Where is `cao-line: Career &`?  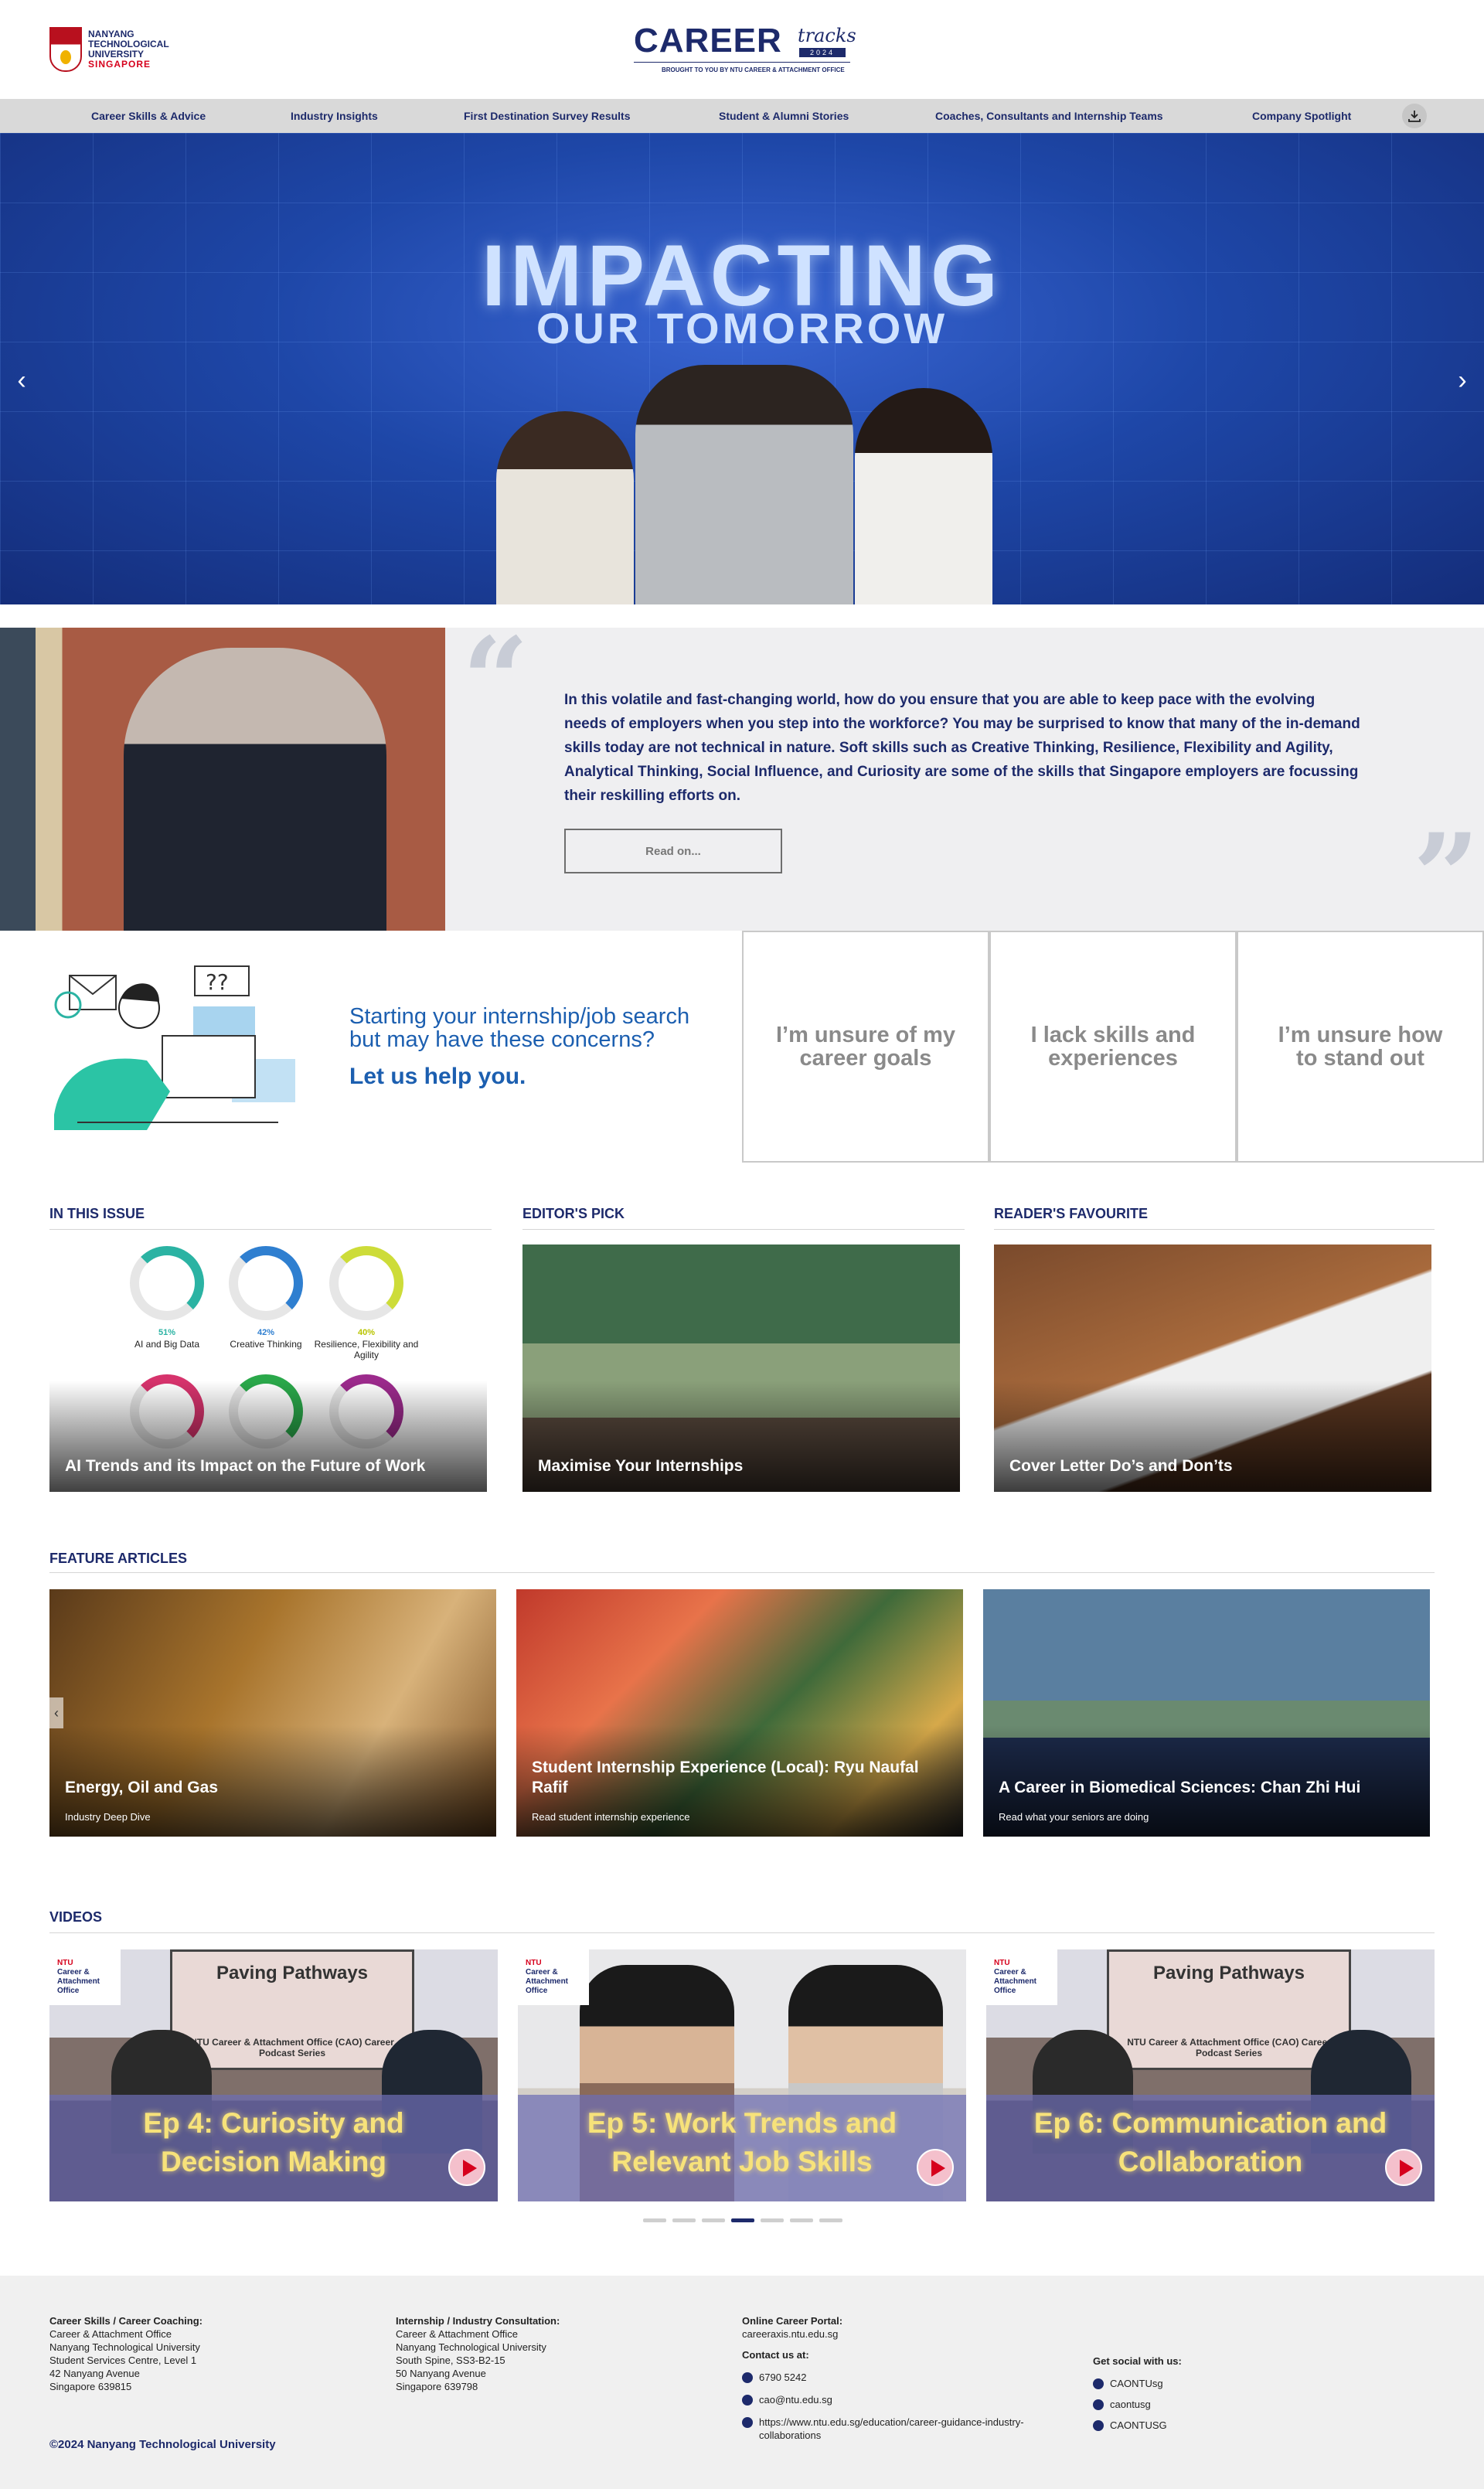
cao-line: Career & is located at coordinates (1010, 1972).